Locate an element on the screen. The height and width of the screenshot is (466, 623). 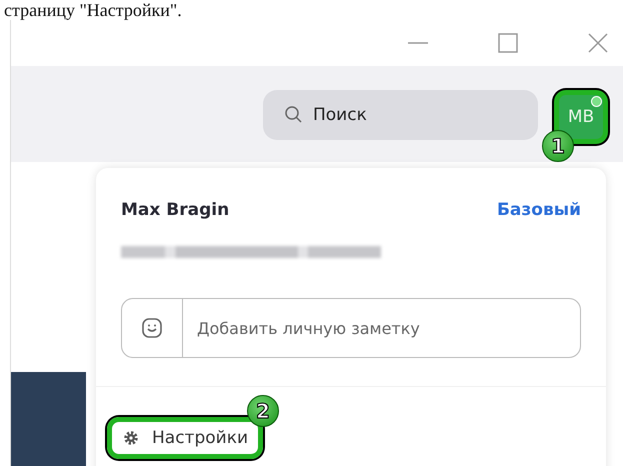
maximize-icon is located at coordinates (508, 43).